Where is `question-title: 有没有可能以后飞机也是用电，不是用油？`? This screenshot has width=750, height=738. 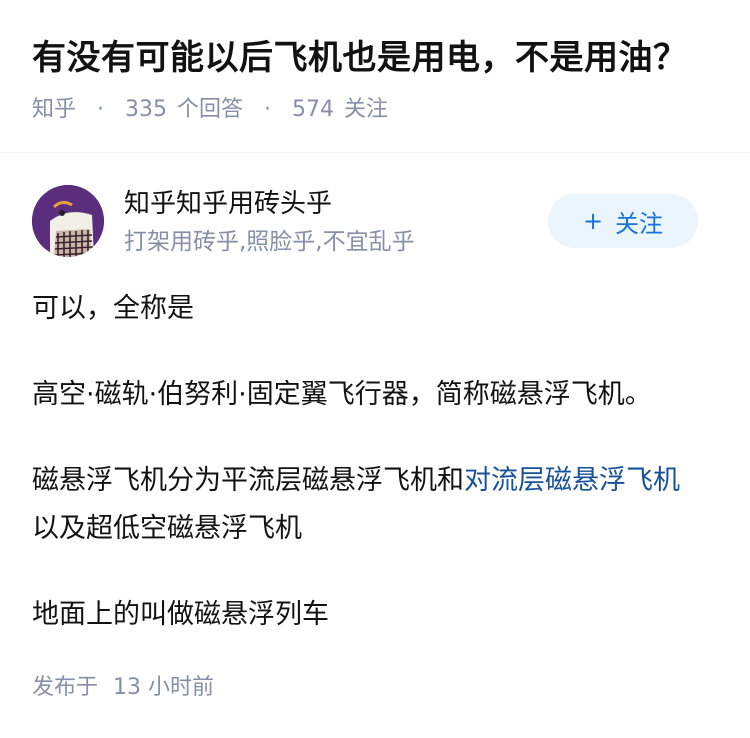
question-title: 有没有可能以后飞机也是用电，不是用油？ is located at coordinates (360, 58).